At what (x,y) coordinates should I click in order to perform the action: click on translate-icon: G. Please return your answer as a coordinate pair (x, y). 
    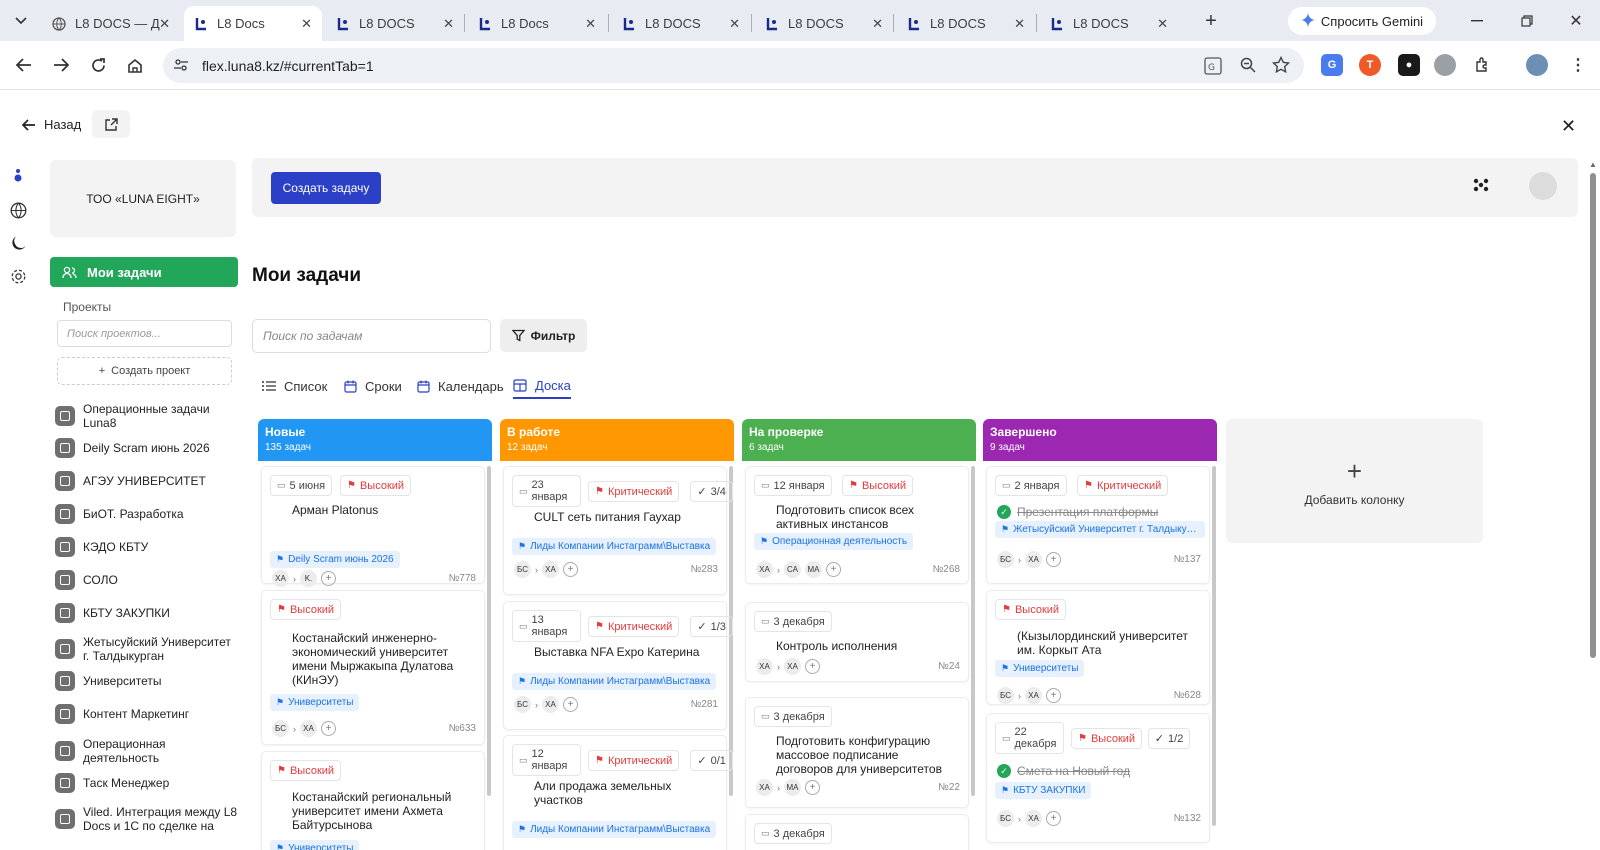
    Looking at the image, I should click on (1213, 68).